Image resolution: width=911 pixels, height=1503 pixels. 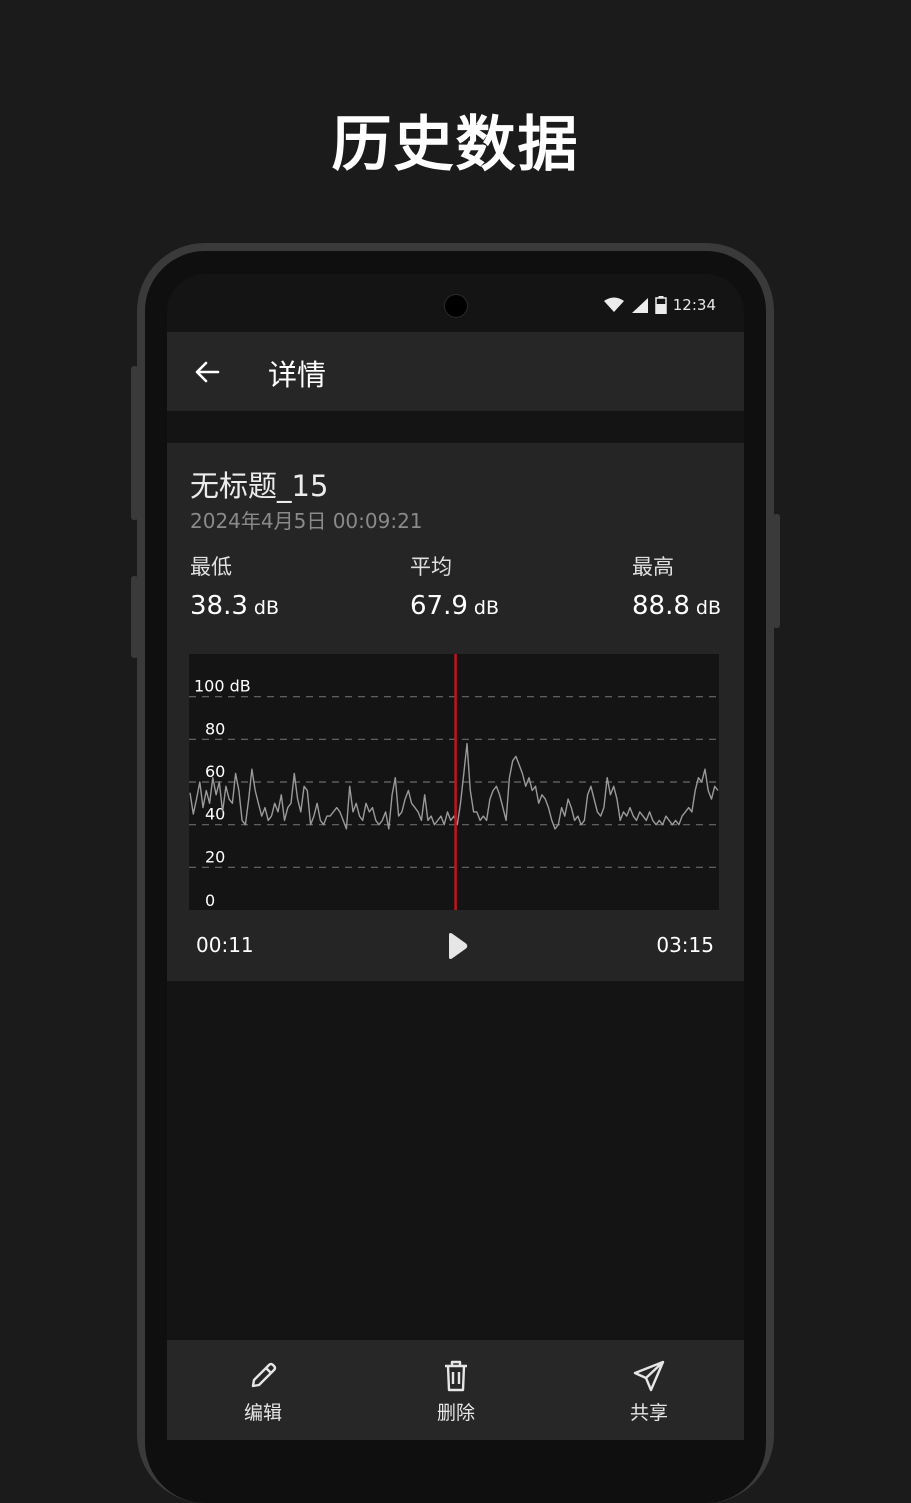 I want to click on status-time: 12:34, so click(x=694, y=305).